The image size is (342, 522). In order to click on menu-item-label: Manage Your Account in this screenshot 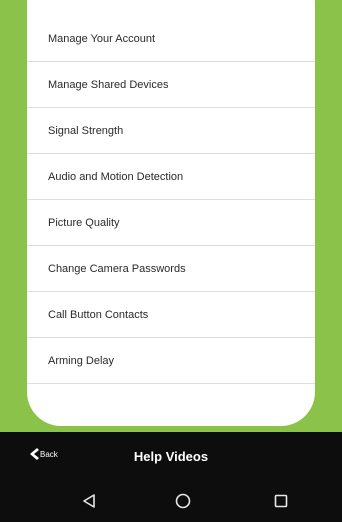, I will do `click(102, 38)`.